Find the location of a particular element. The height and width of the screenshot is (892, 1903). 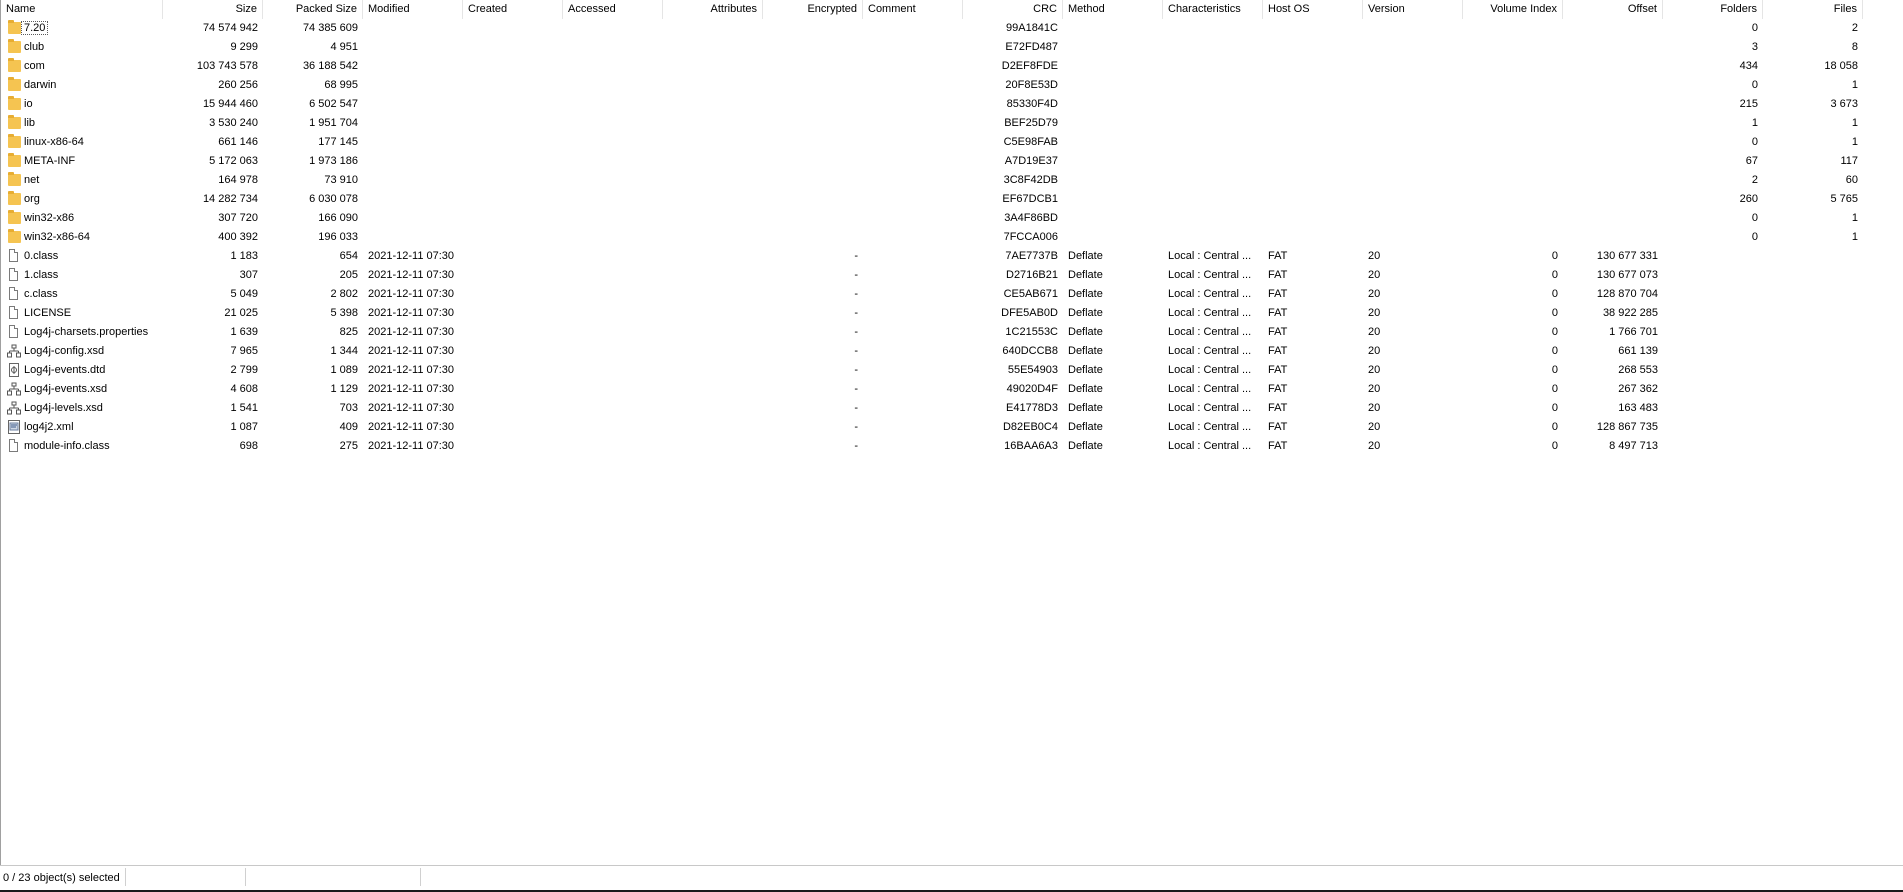

table-row: net 164 978 73 910 3C8F42DB 2 60 is located at coordinates (952, 180).